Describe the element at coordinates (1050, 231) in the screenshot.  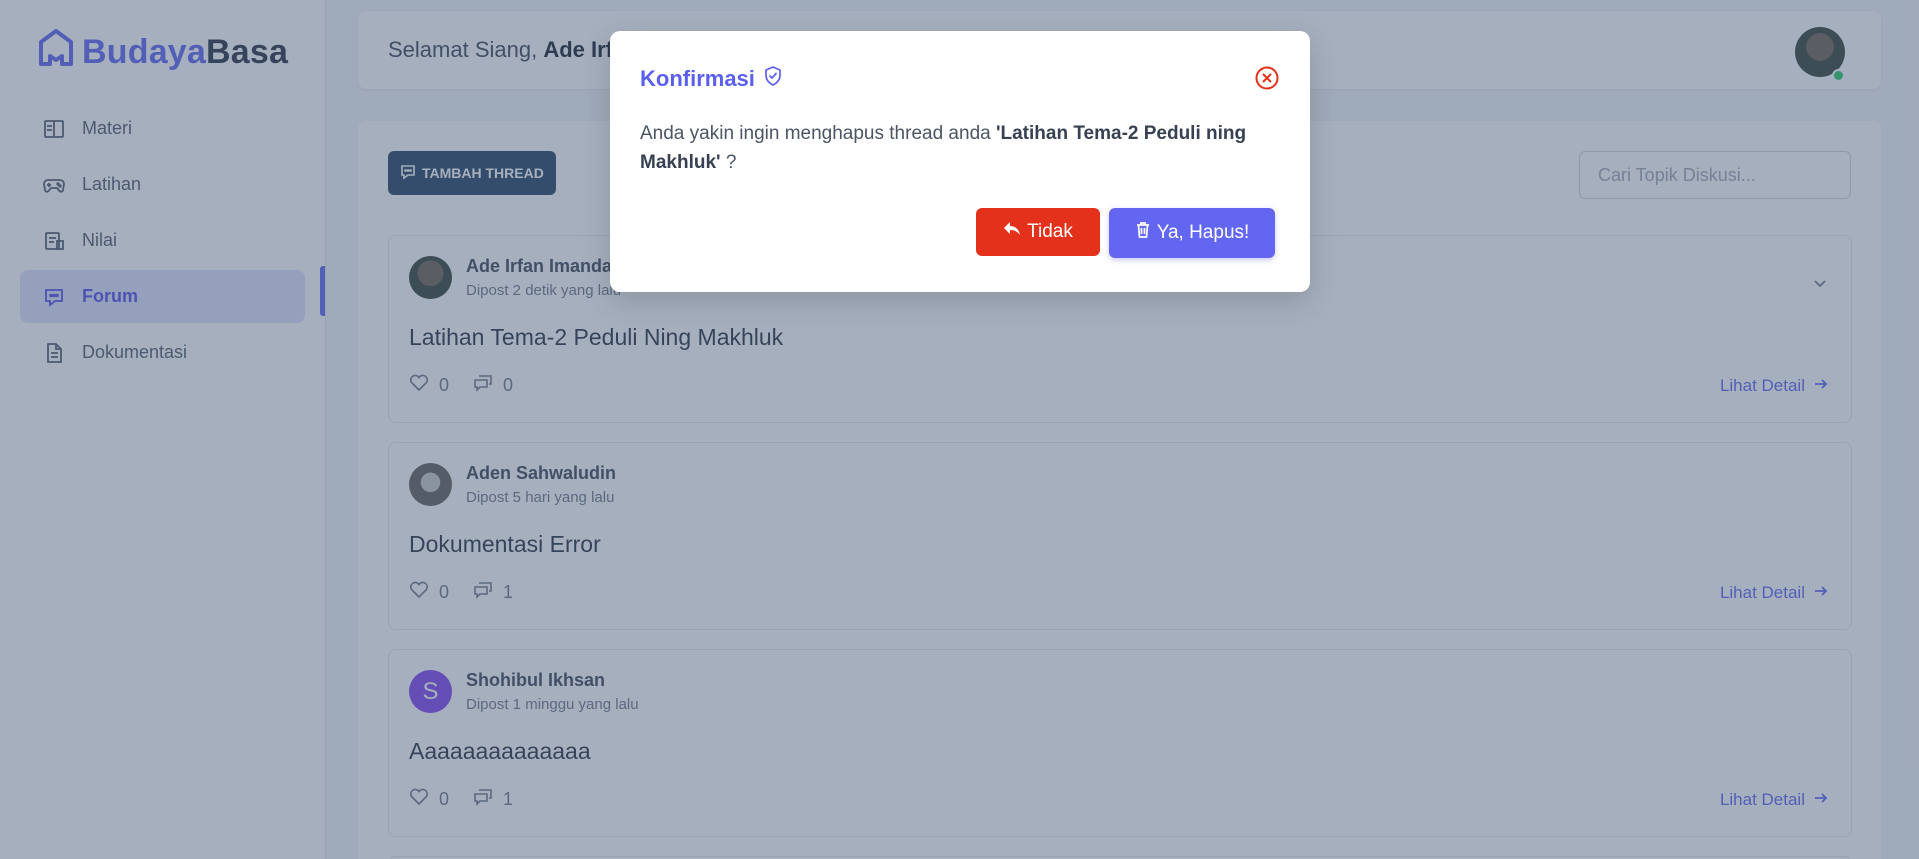
I see `cancel-button-label: Tidak` at that location.